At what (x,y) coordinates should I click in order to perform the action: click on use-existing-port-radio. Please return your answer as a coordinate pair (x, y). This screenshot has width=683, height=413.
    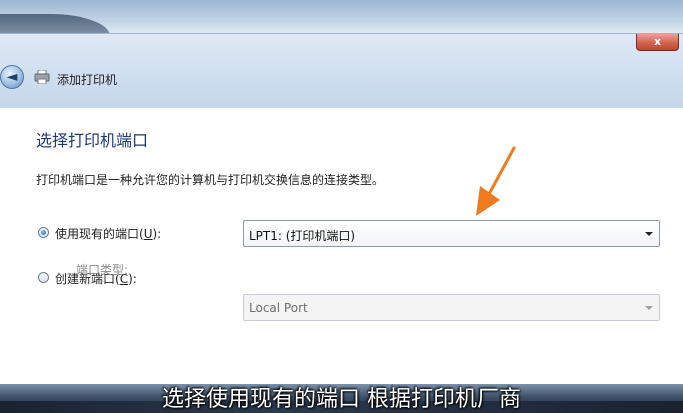
    Looking at the image, I should click on (43, 232).